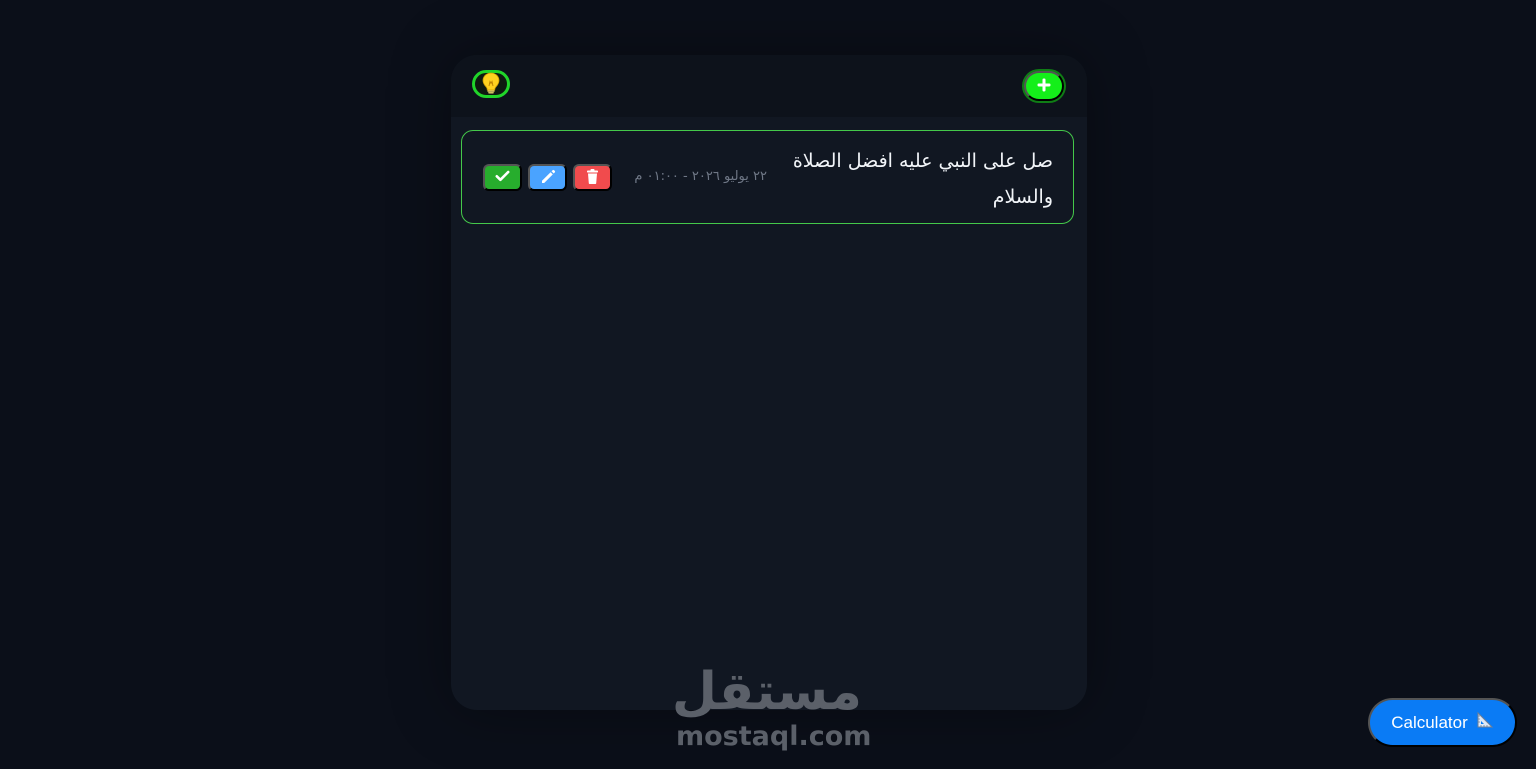  What do you see at coordinates (766, 692) in the screenshot?
I see `watermark-arabic-logo: مستقل` at bounding box center [766, 692].